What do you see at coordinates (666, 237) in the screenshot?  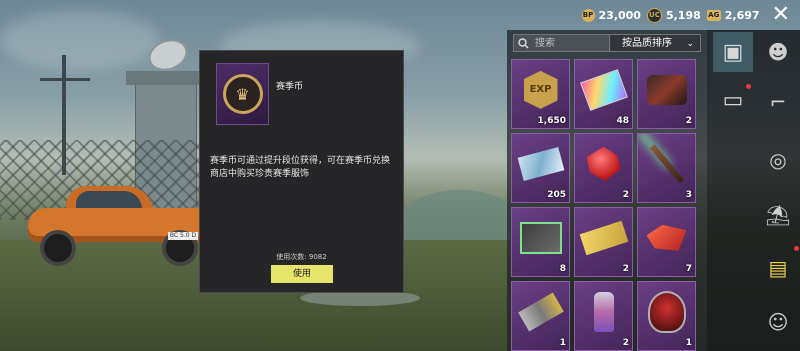 I see `crystal-icon` at bounding box center [666, 237].